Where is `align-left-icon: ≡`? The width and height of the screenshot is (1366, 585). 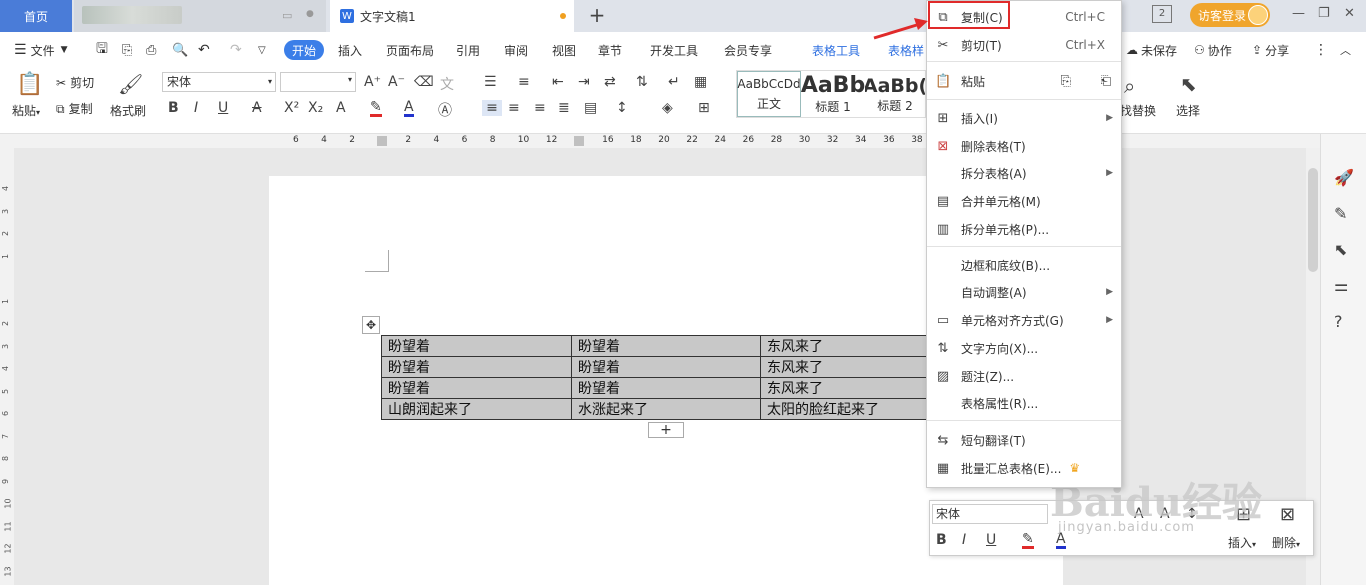
align-left-icon: ≡ is located at coordinates (492, 108).